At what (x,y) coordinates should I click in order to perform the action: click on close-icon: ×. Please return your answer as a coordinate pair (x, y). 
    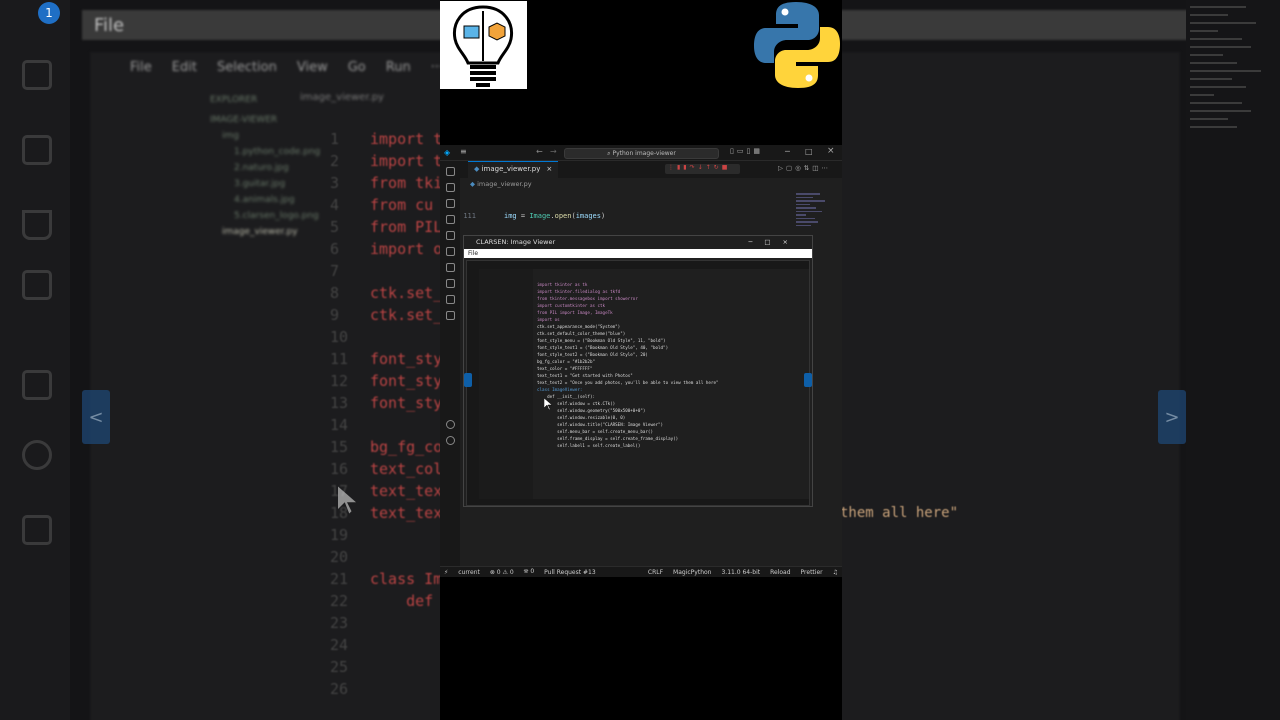
    Looking at the image, I should click on (831, 151).